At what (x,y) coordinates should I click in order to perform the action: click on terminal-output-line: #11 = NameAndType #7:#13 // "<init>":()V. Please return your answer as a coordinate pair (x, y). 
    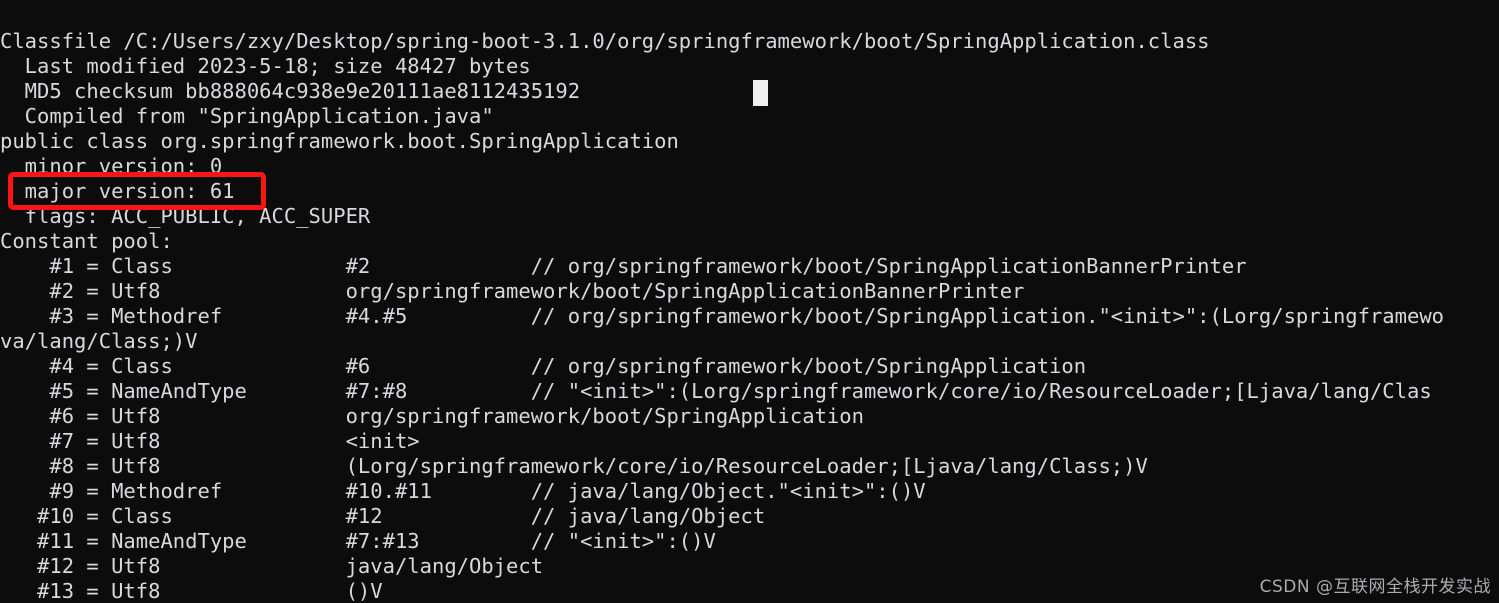
    Looking at the image, I should click on (358, 541).